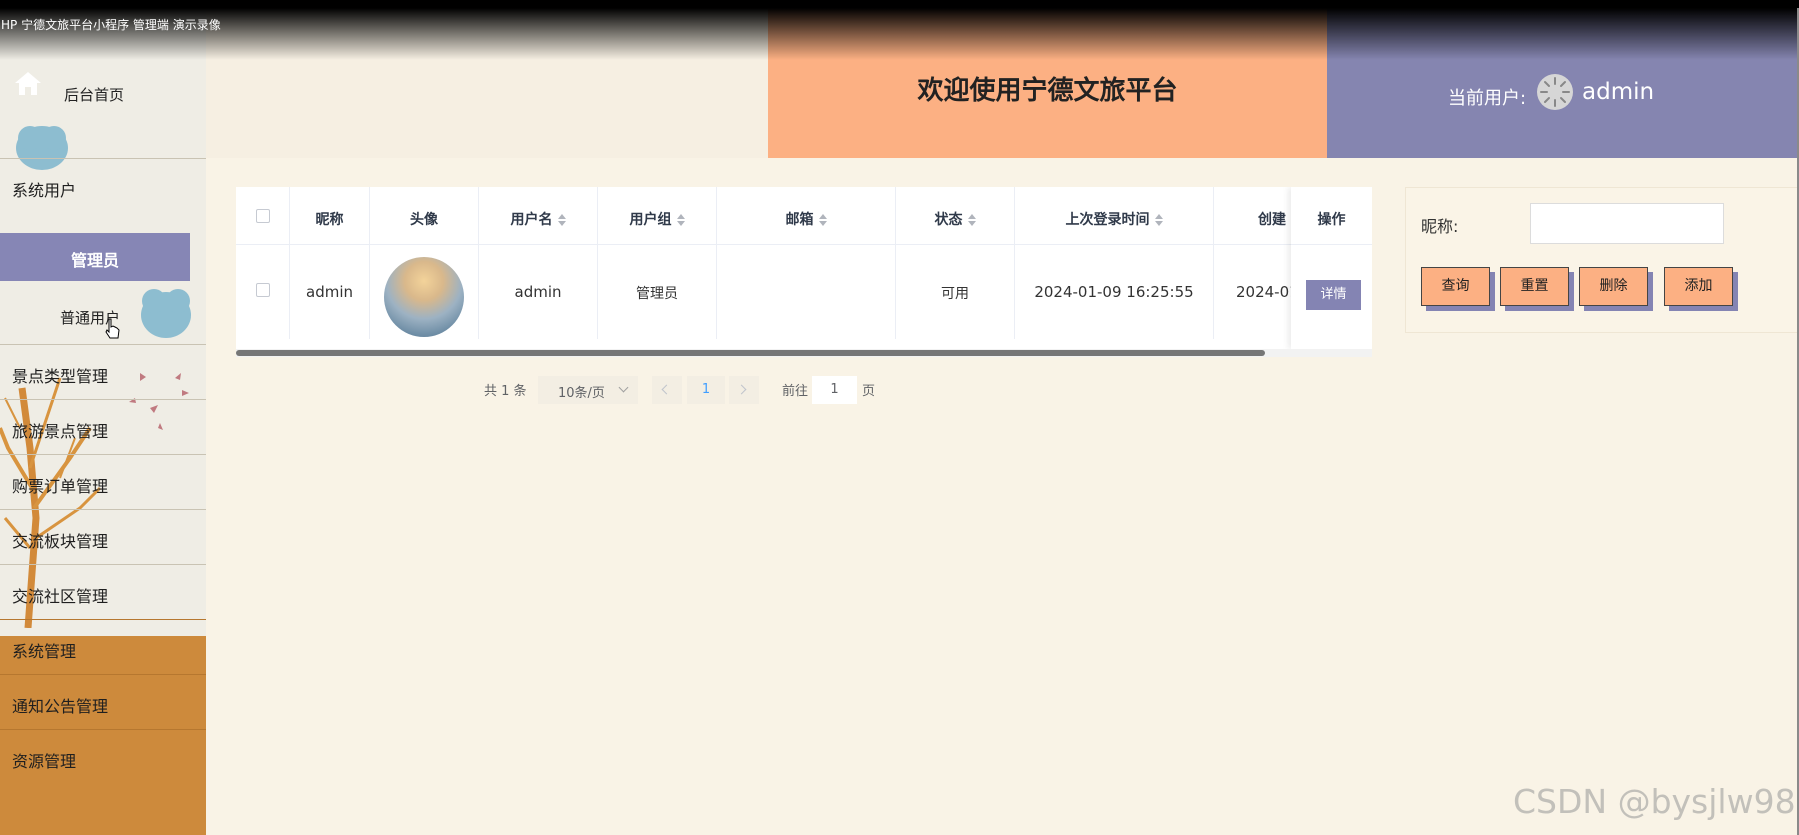 The height and width of the screenshot is (835, 1799). I want to click on column-header-email: 邮箱, so click(806, 216).